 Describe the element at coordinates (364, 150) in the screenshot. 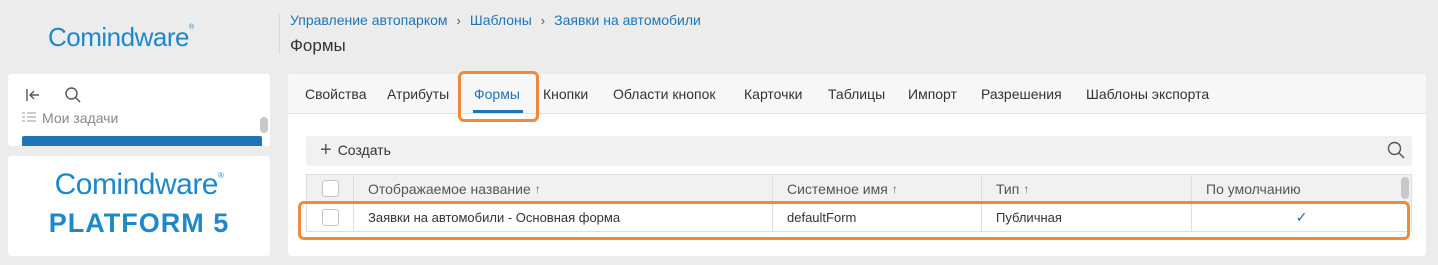

I see `create-button-label: Создать` at that location.